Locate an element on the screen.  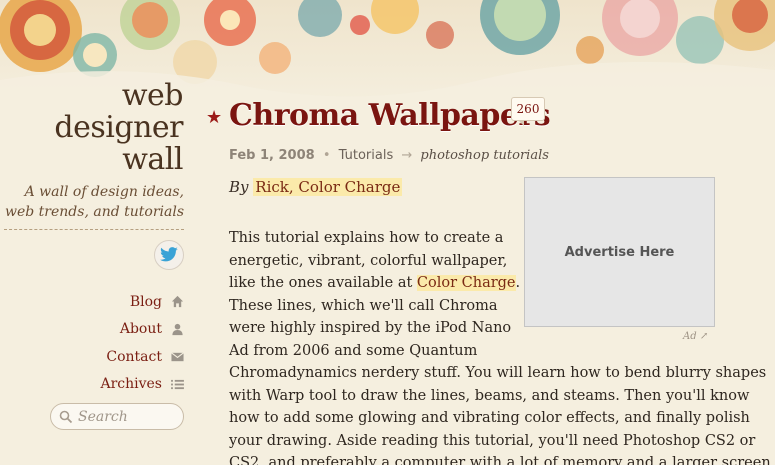
search-box is located at coordinates (117, 416).